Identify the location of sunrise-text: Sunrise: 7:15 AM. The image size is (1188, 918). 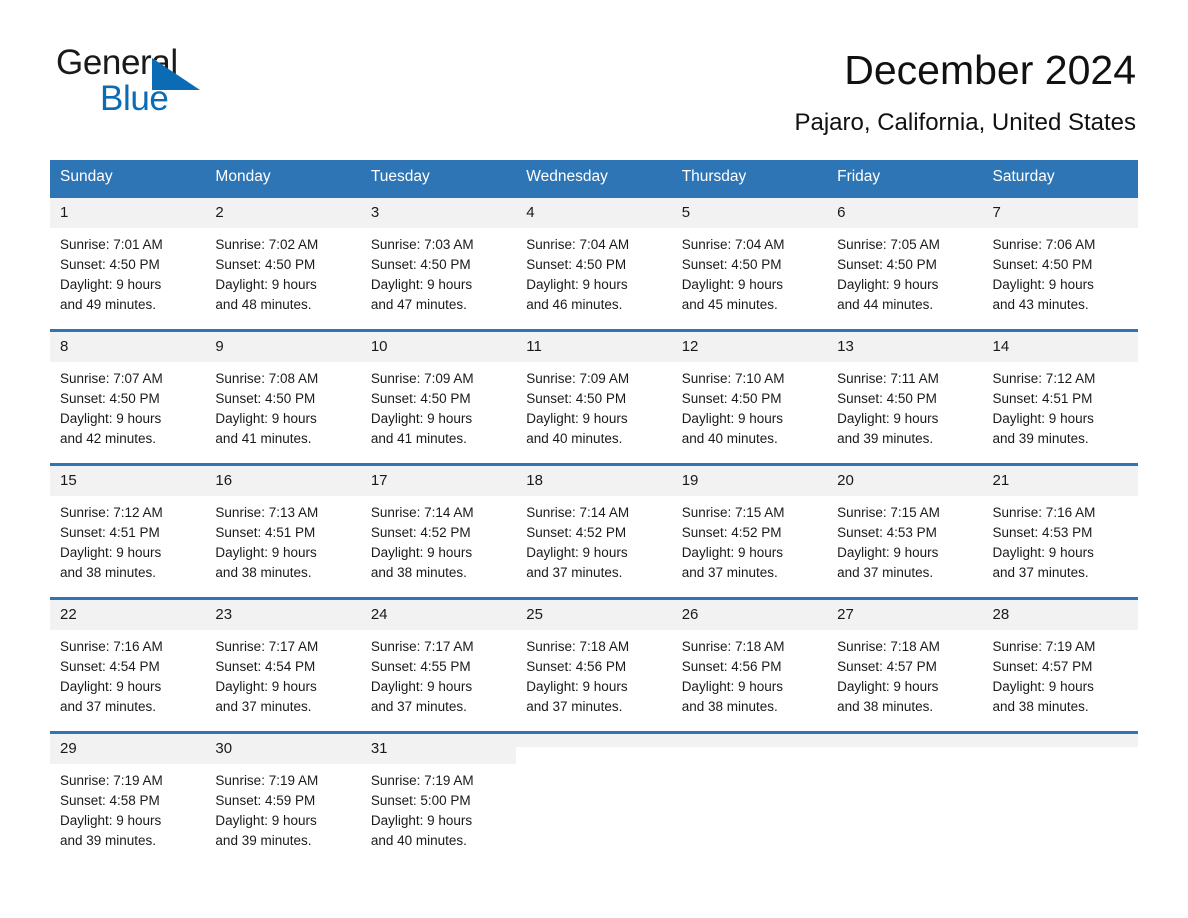
(733, 512).